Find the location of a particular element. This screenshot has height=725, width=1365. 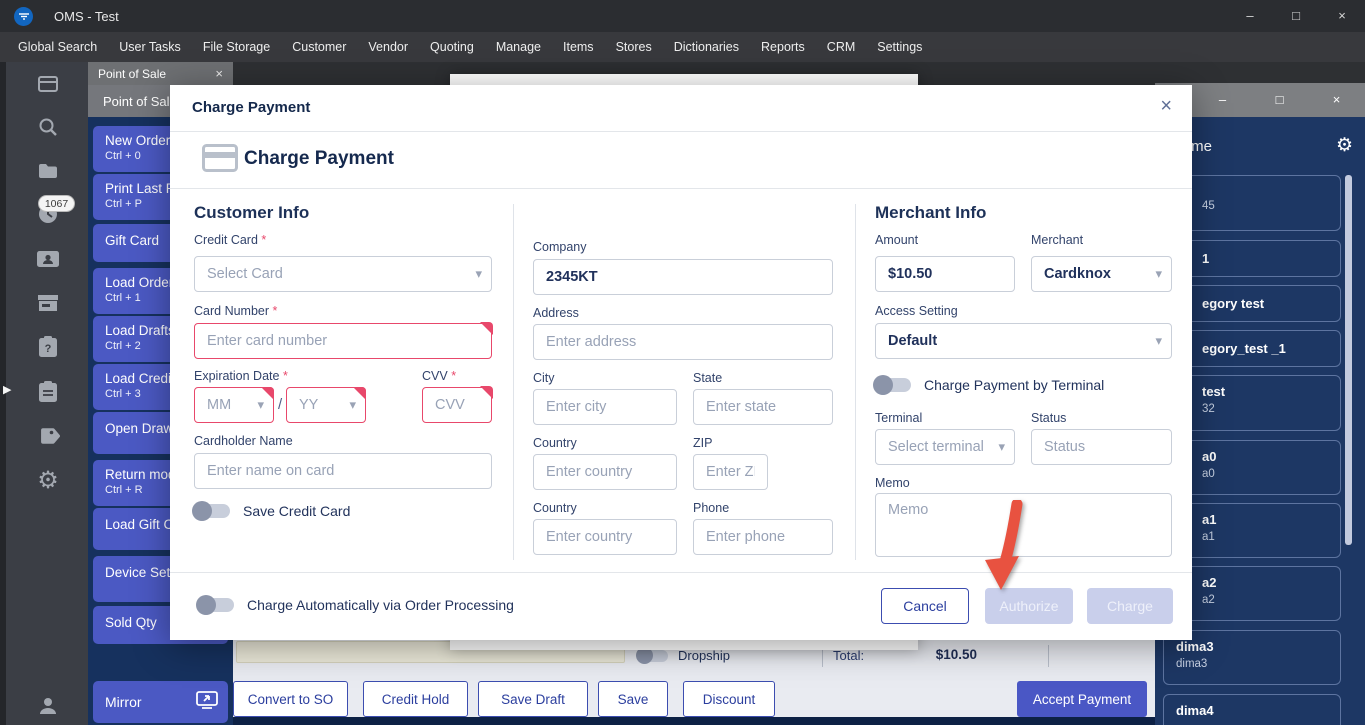

status-label: Status is located at coordinates (1049, 418).